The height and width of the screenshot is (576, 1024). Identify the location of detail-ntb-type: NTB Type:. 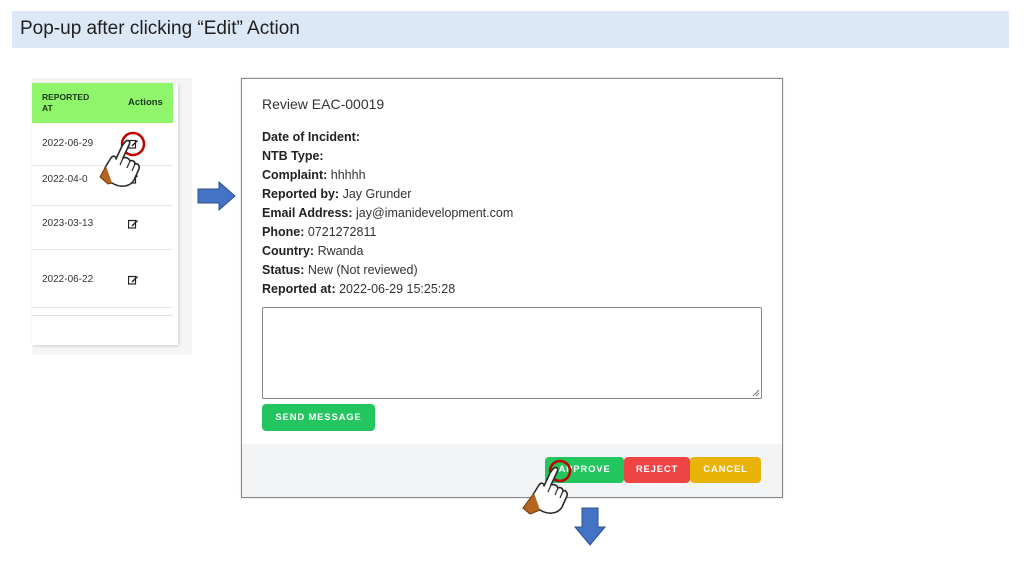
(293, 156).